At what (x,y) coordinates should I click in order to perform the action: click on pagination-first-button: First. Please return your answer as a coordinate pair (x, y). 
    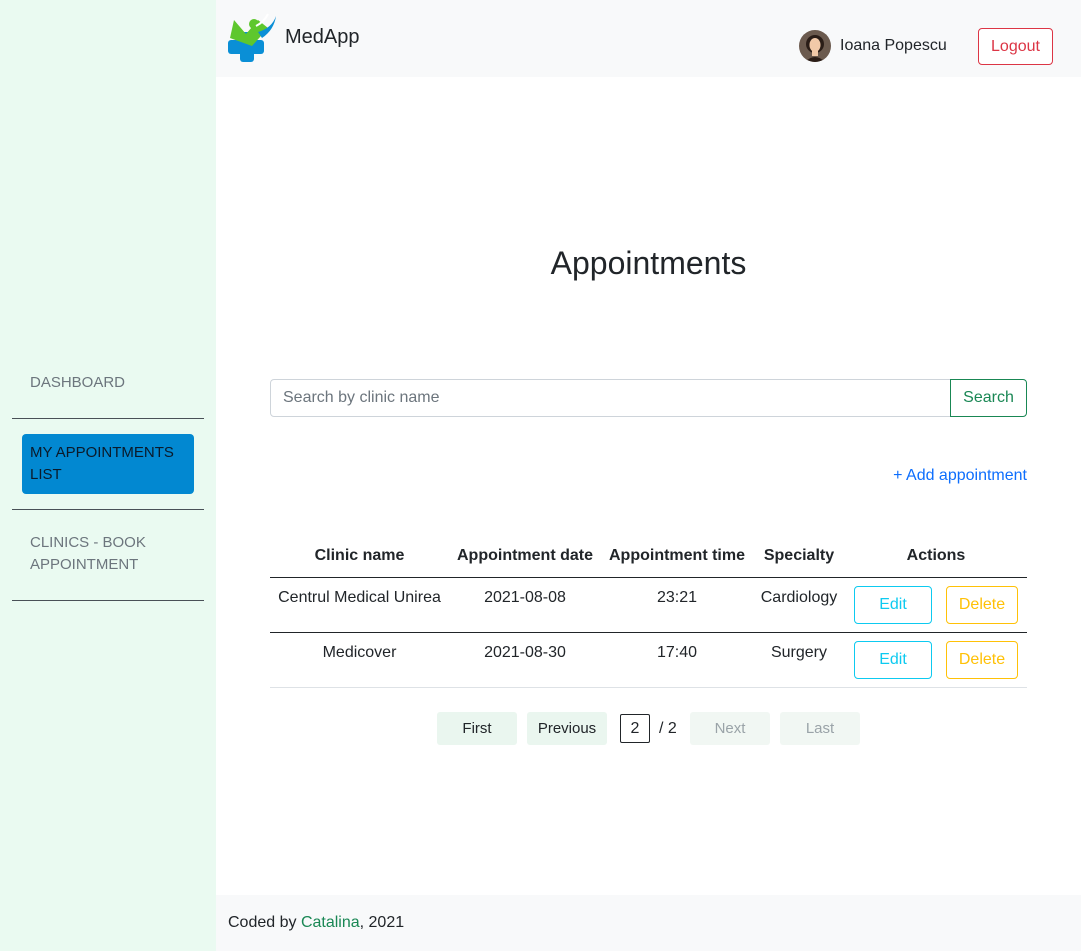
    Looking at the image, I should click on (477, 728).